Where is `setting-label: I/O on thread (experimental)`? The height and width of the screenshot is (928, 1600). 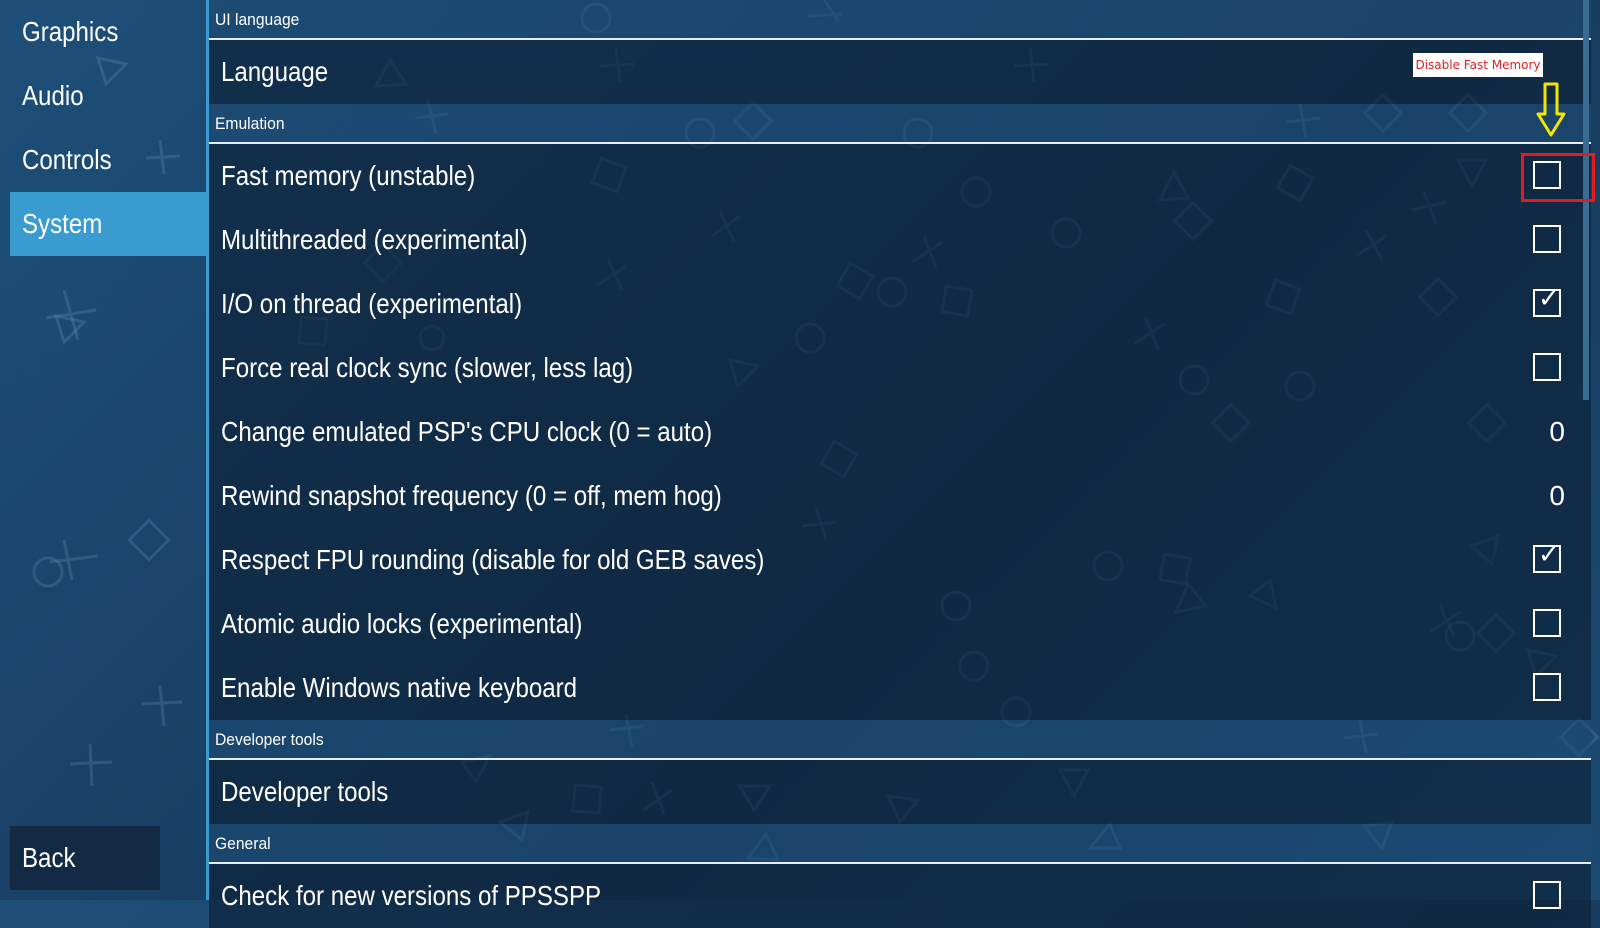
setting-label: I/O on thread (experimental) is located at coordinates (372, 303).